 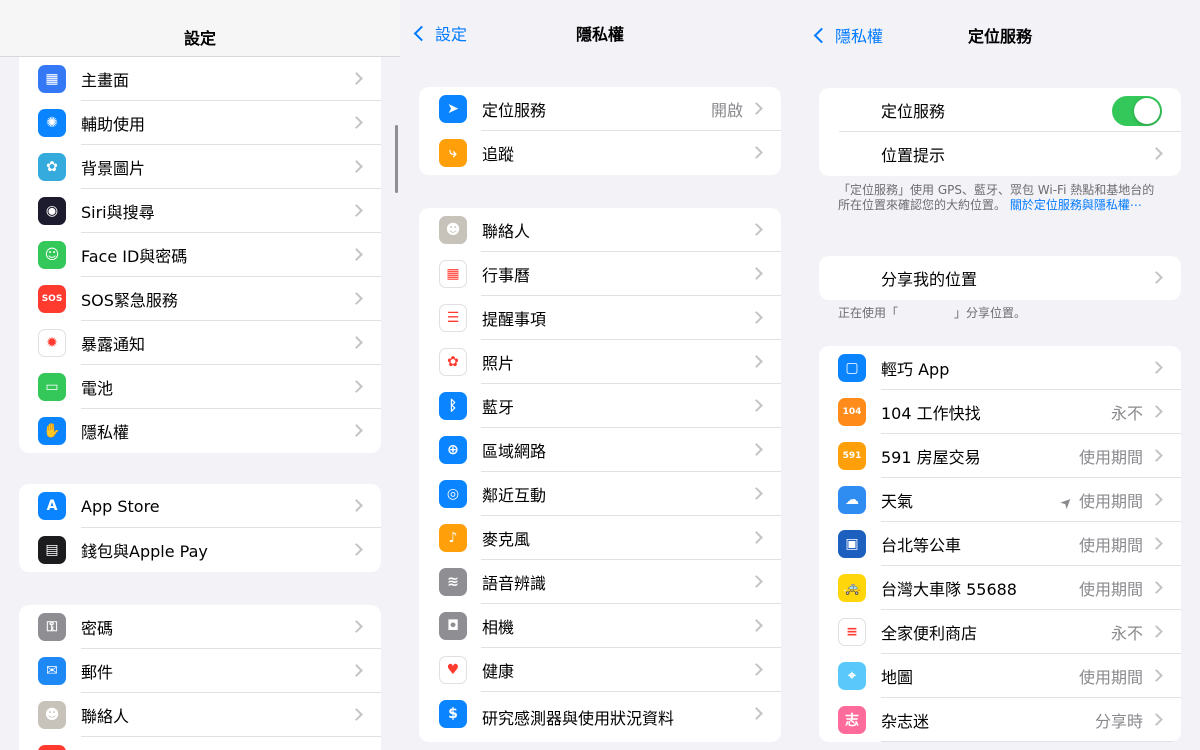 What do you see at coordinates (113, 124) in the screenshot?
I see `item-label: 輔助使用` at bounding box center [113, 124].